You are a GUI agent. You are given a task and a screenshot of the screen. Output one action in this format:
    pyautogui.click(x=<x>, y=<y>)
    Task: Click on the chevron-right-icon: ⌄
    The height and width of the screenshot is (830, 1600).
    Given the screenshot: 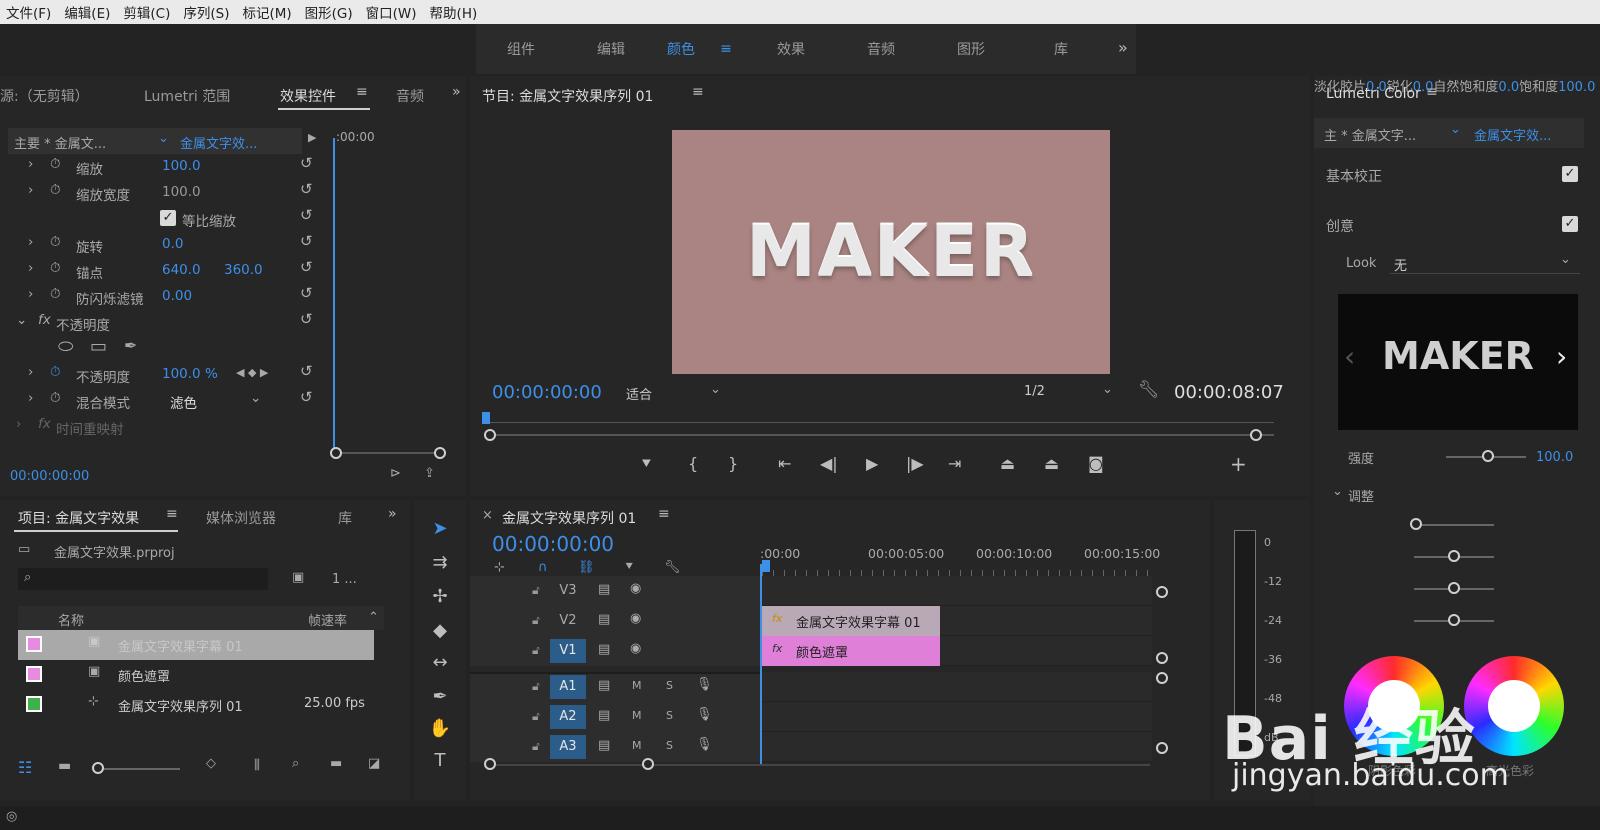 What is the action you would take?
    pyautogui.click(x=21, y=320)
    